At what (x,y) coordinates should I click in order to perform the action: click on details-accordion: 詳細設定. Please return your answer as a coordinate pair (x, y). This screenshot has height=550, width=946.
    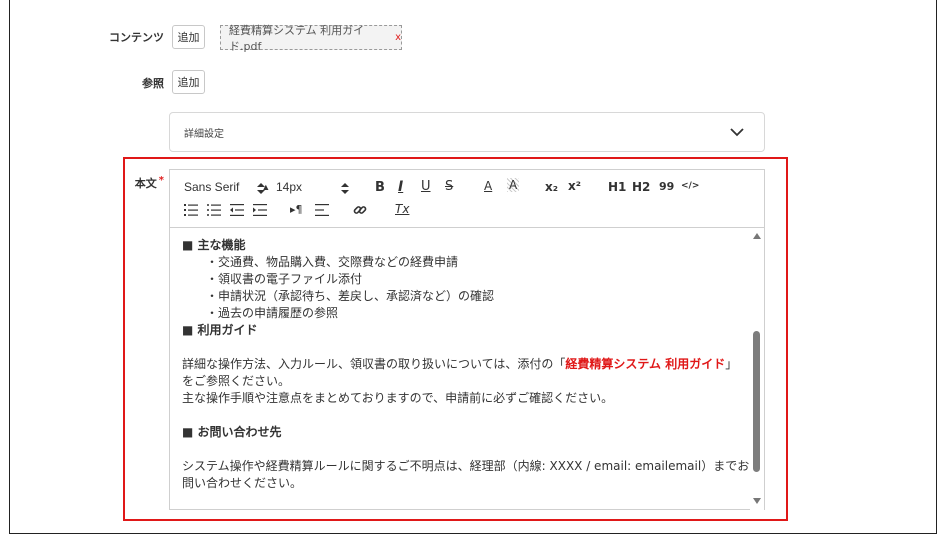
    Looking at the image, I should click on (467, 132).